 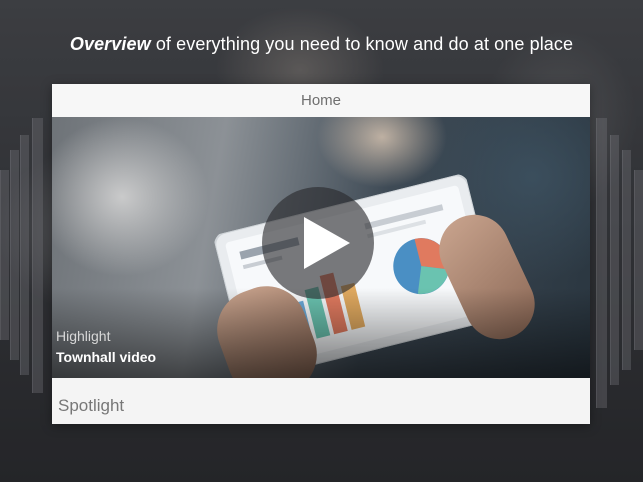 What do you see at coordinates (321, 101) in the screenshot?
I see `card-header-title: Home` at bounding box center [321, 101].